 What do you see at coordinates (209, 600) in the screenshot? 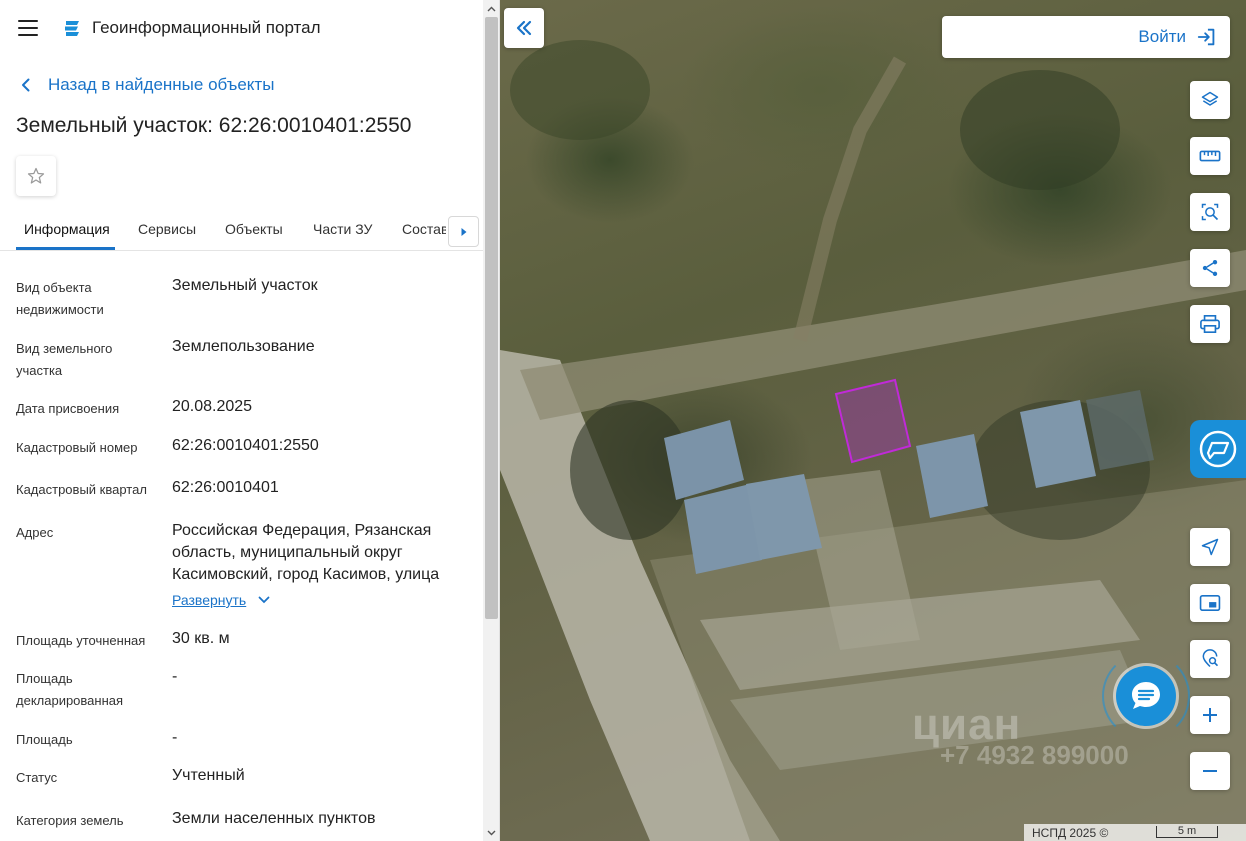
I see `expand-label: Развернуть` at bounding box center [209, 600].